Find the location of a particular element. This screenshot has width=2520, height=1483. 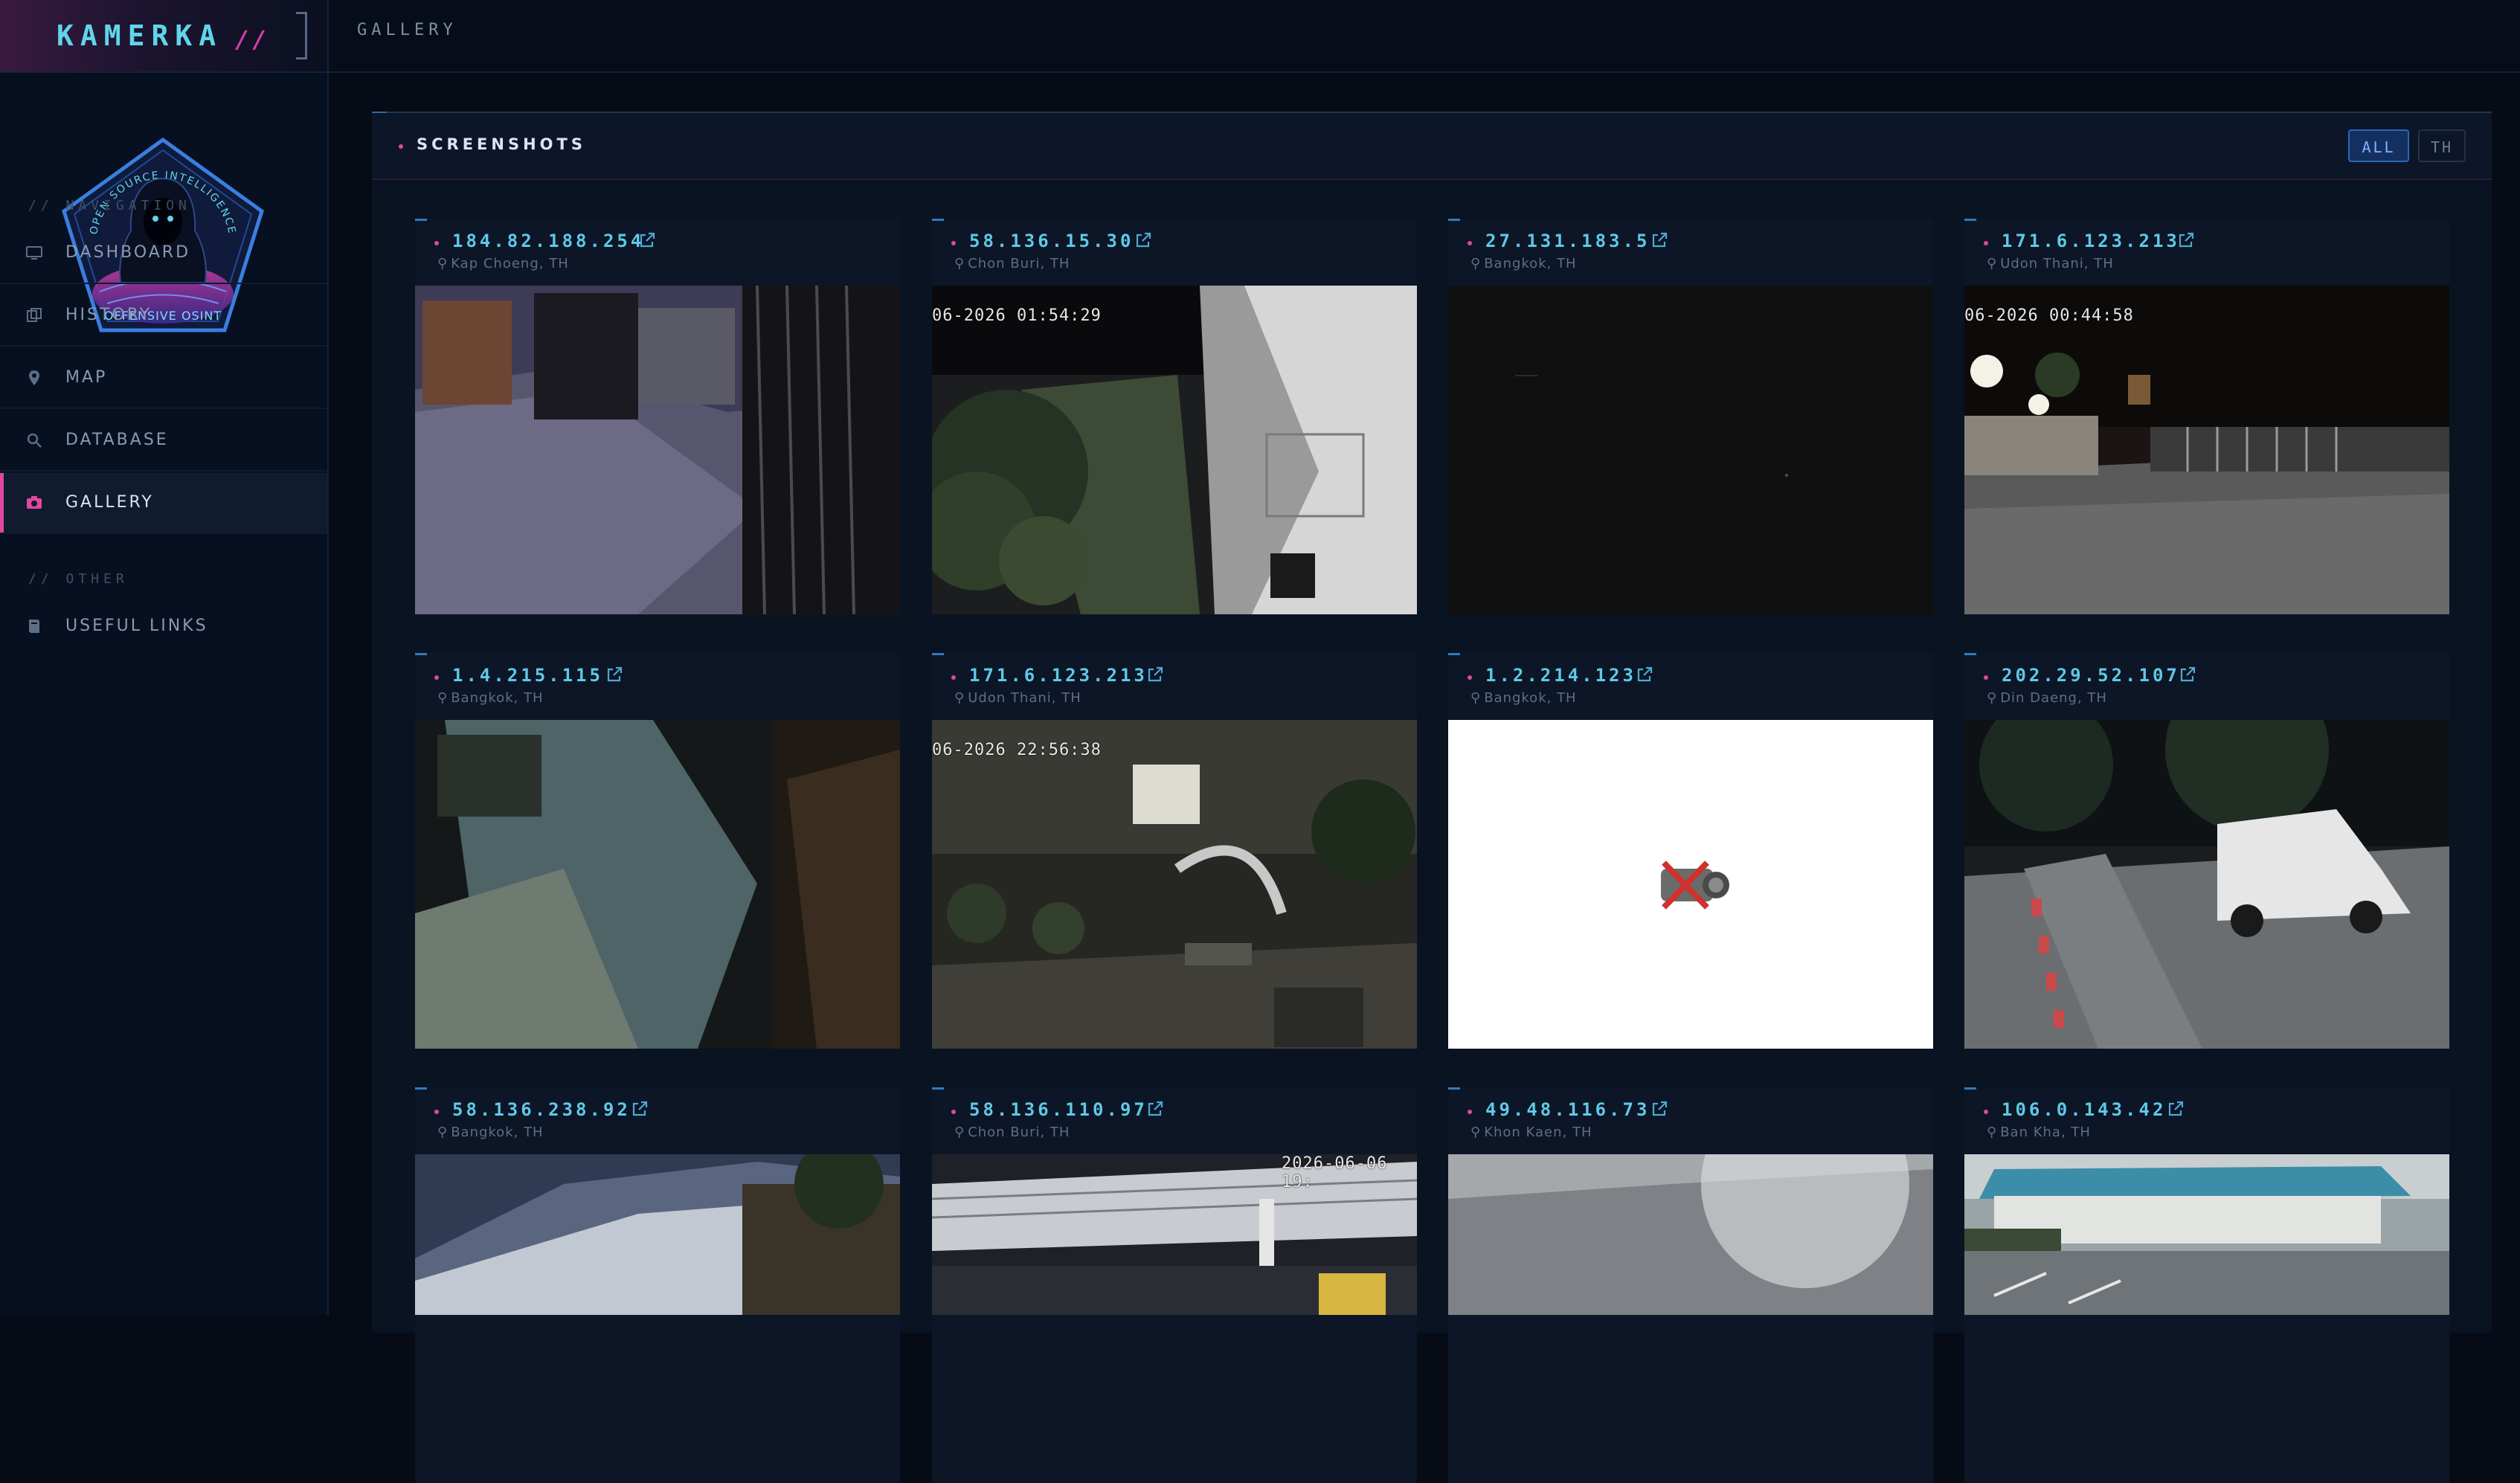

page-title: GALLERY is located at coordinates (407, 30).